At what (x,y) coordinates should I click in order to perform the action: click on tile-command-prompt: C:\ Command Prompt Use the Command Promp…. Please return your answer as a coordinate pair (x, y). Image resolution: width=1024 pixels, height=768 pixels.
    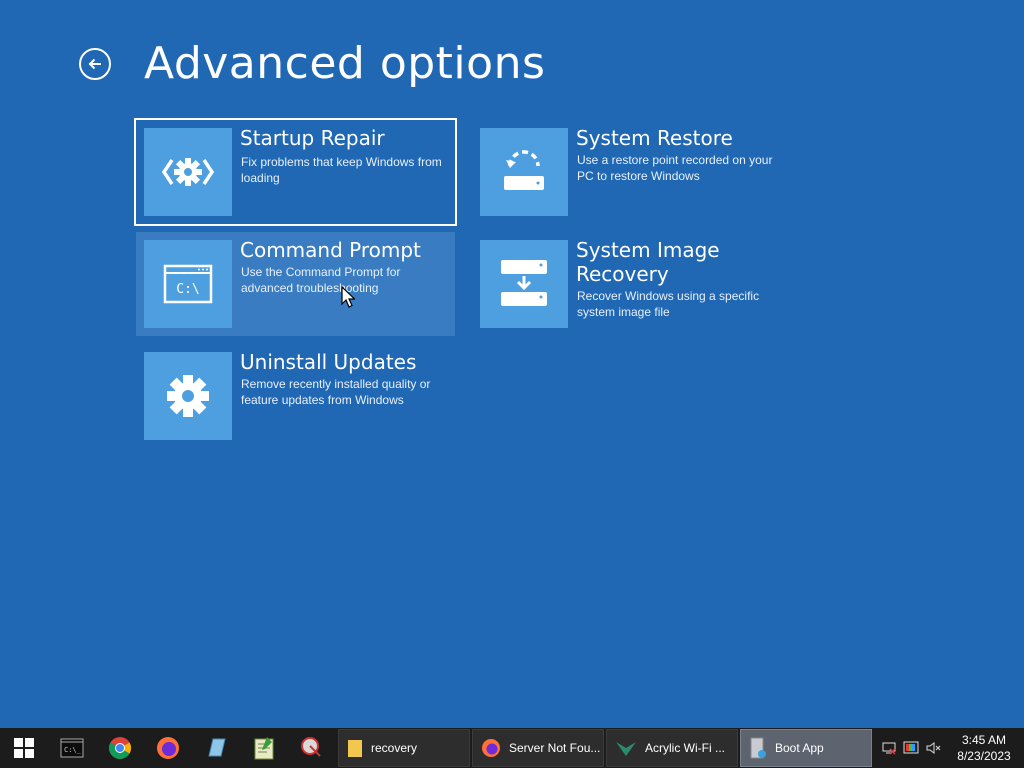
    Looking at the image, I should click on (295, 284).